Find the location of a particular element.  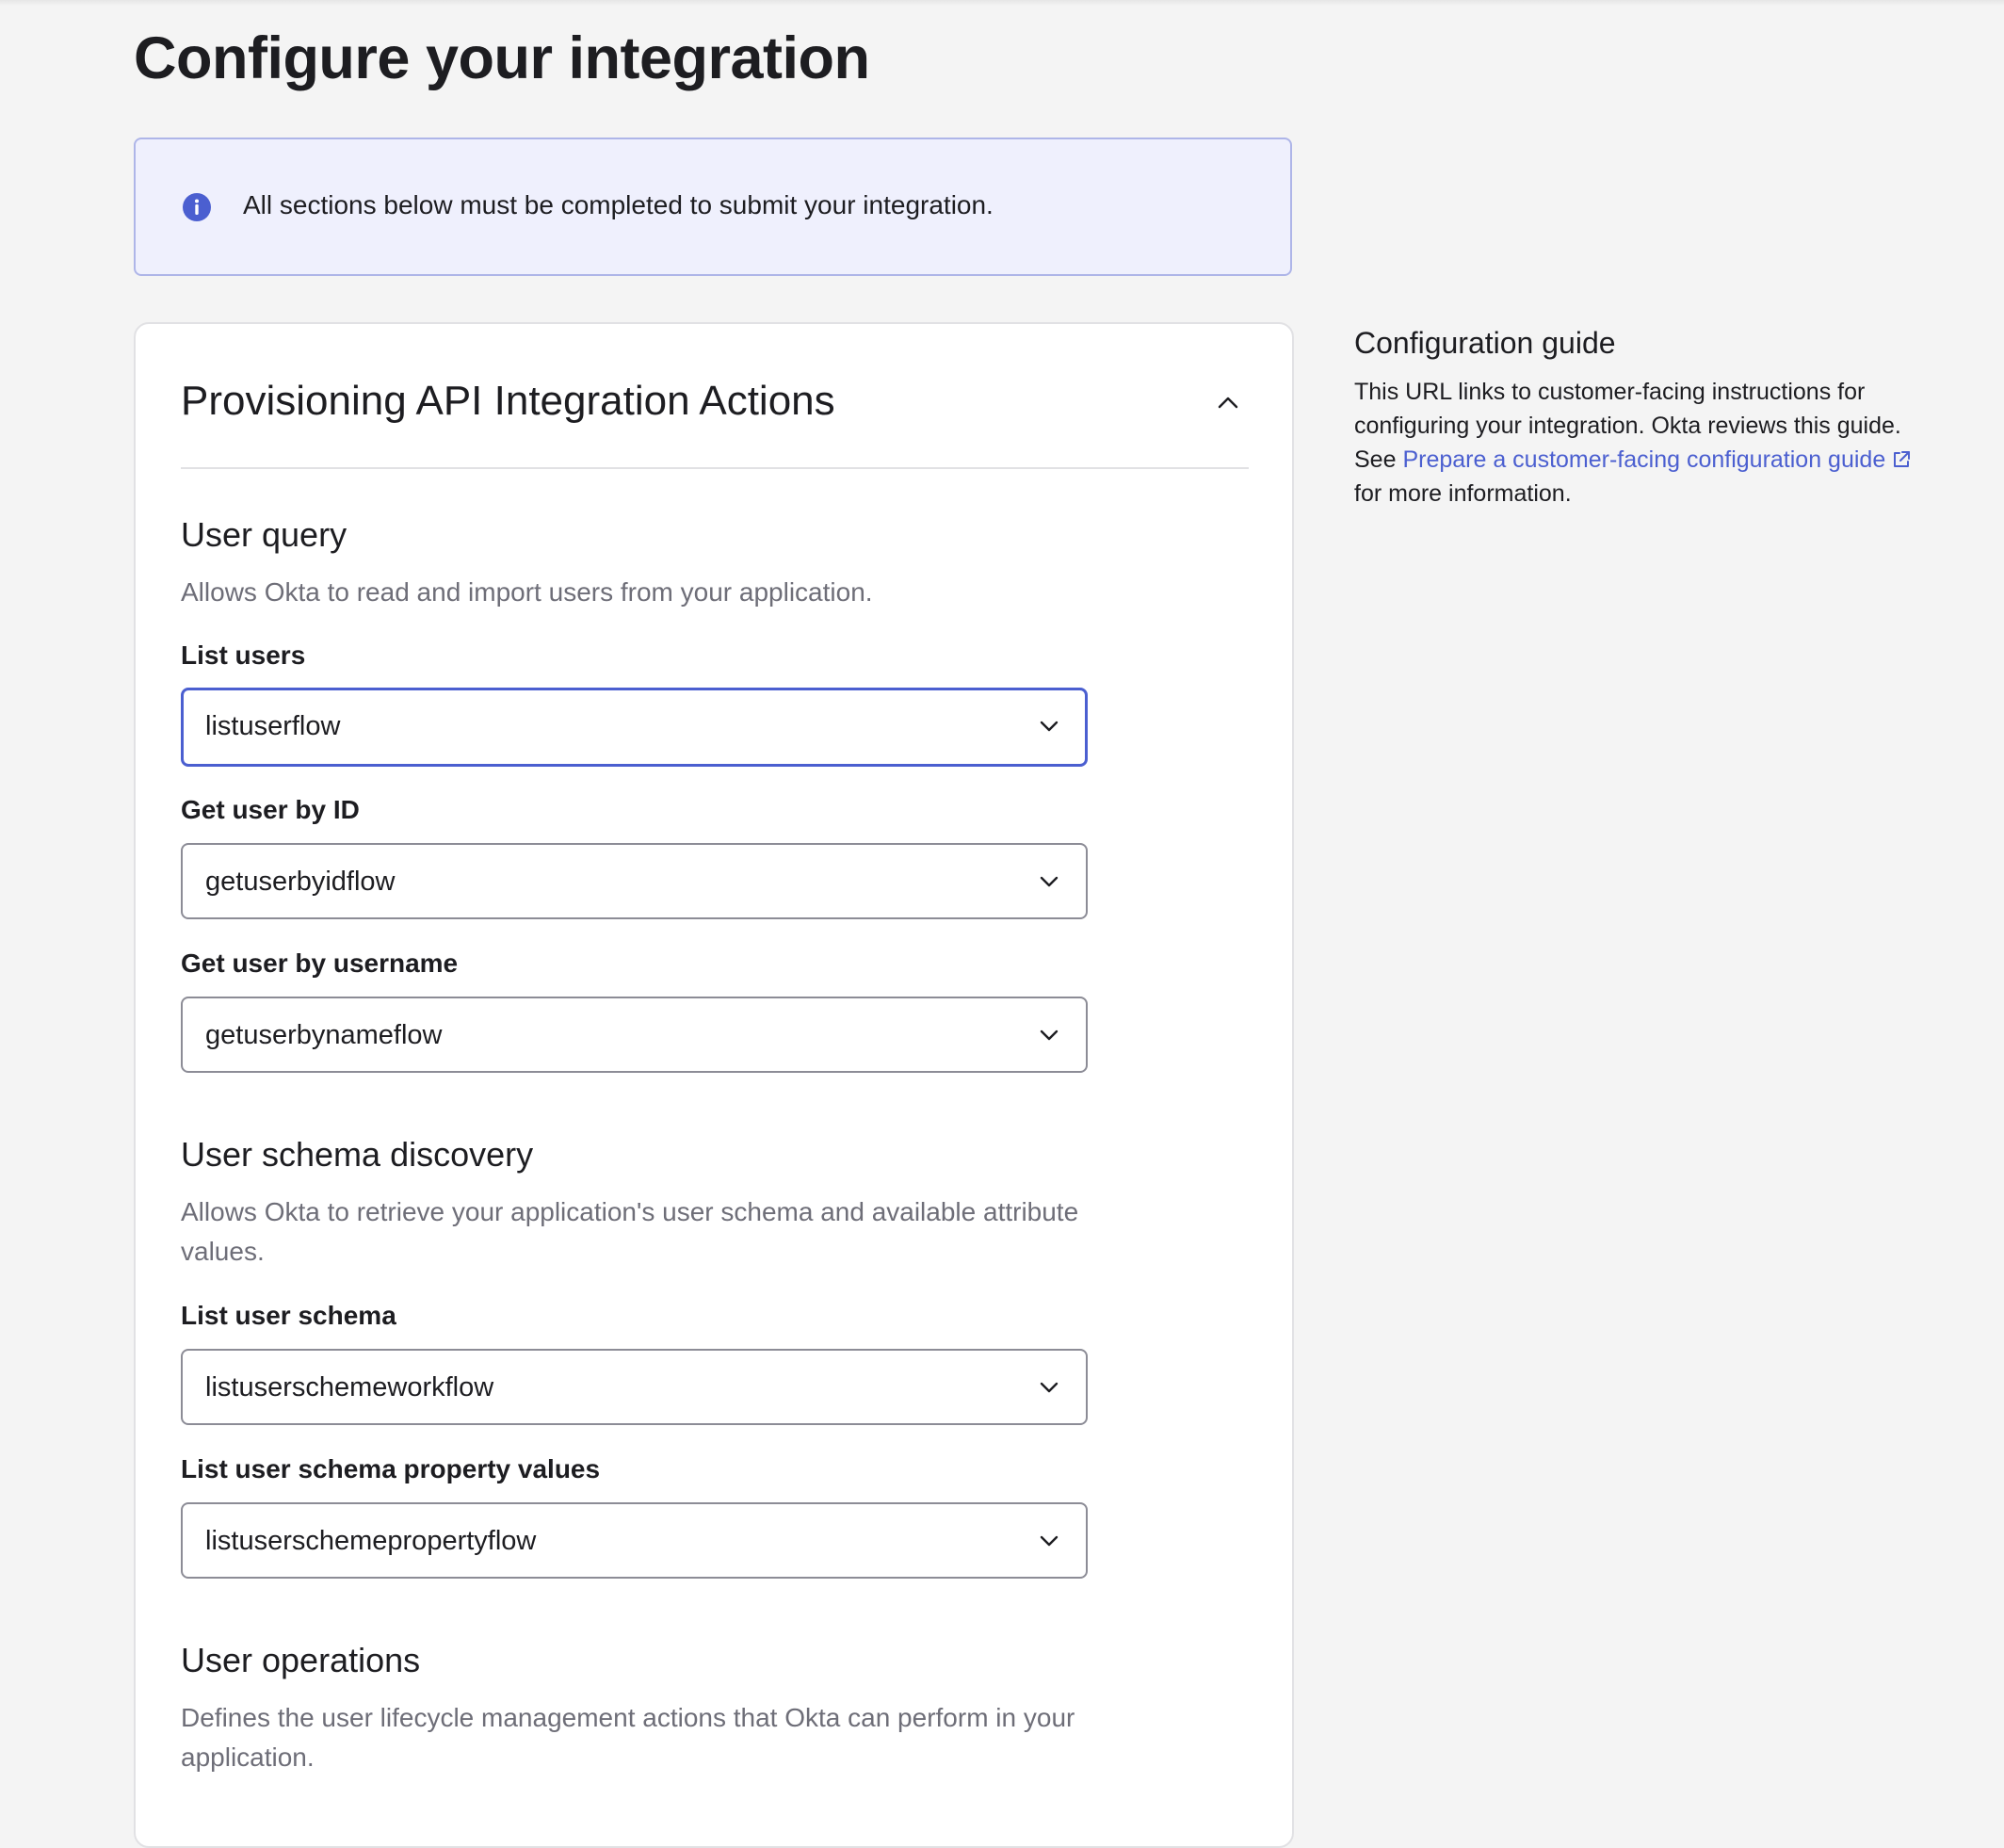

page-title: Configure your integration is located at coordinates (502, 58).